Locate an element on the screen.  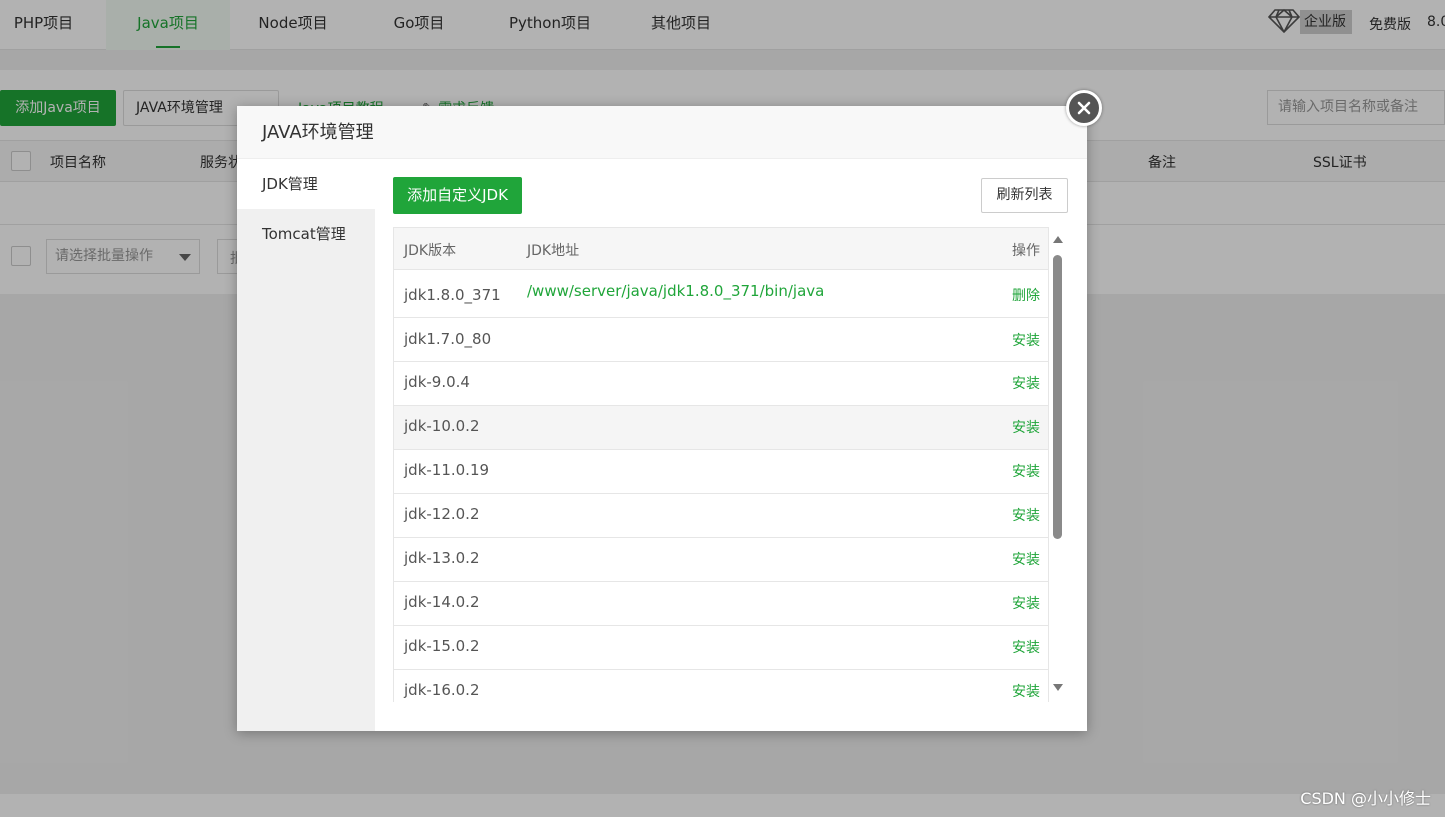
table-row: jdk-12.0.2 安装 is located at coordinates (721, 516).